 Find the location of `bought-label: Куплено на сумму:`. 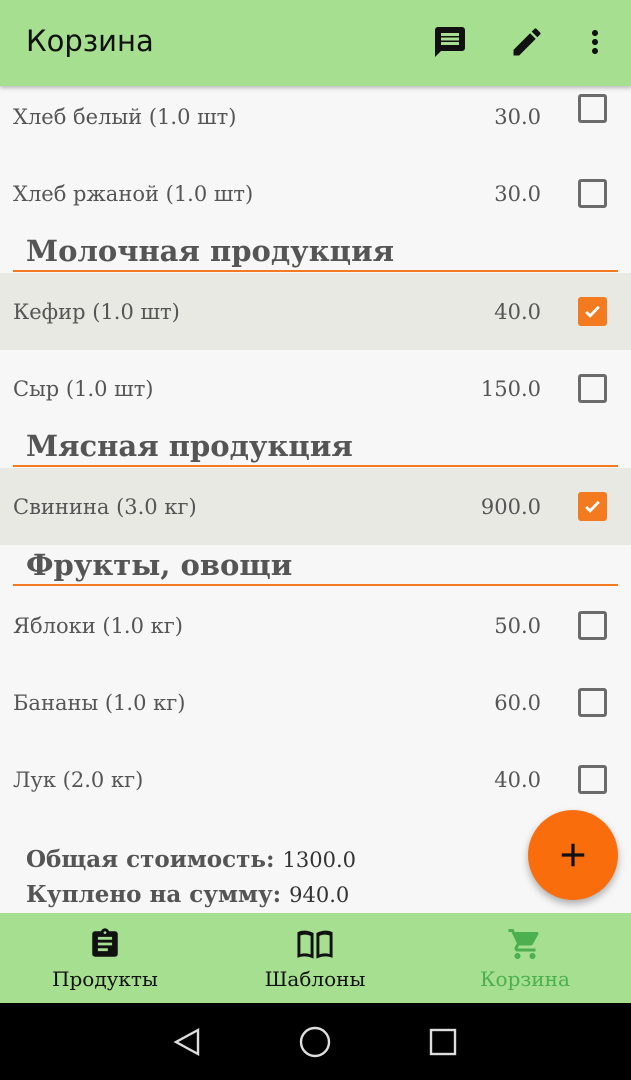

bought-label: Куплено на сумму: is located at coordinates (154, 894).